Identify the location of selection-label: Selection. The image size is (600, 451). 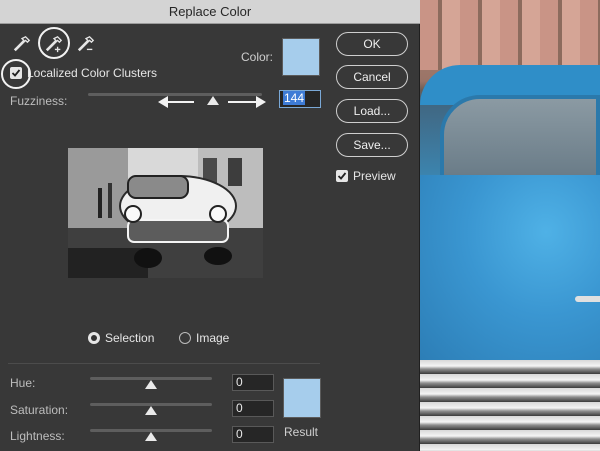
(130, 338).